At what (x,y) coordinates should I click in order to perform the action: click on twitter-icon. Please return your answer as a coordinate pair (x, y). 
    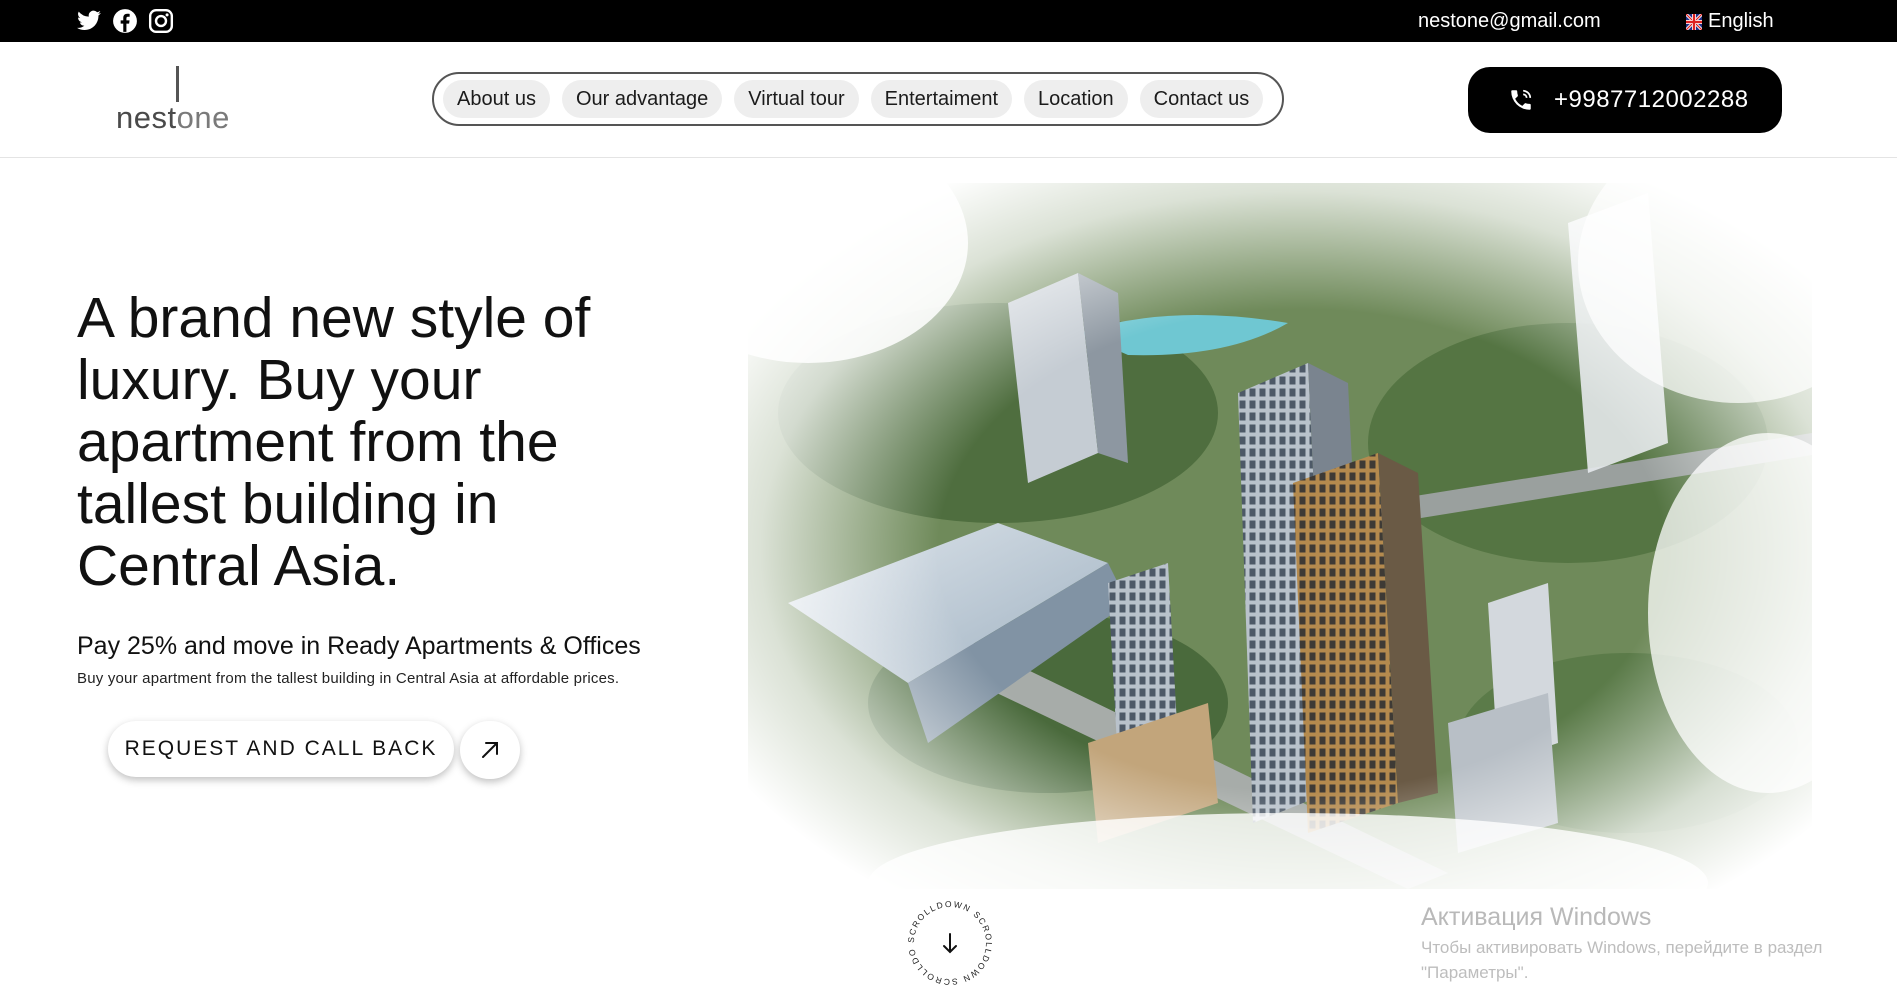
    Looking at the image, I should click on (89, 21).